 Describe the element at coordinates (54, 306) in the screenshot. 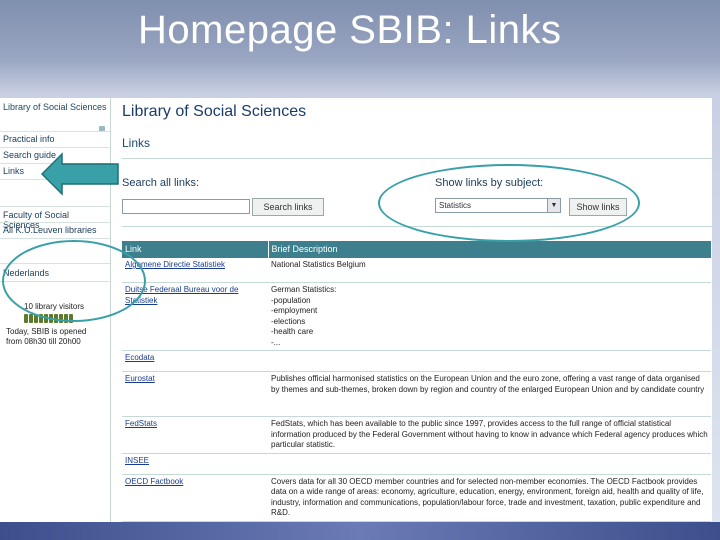

I see `visitors-count: 10 library visitors` at that location.